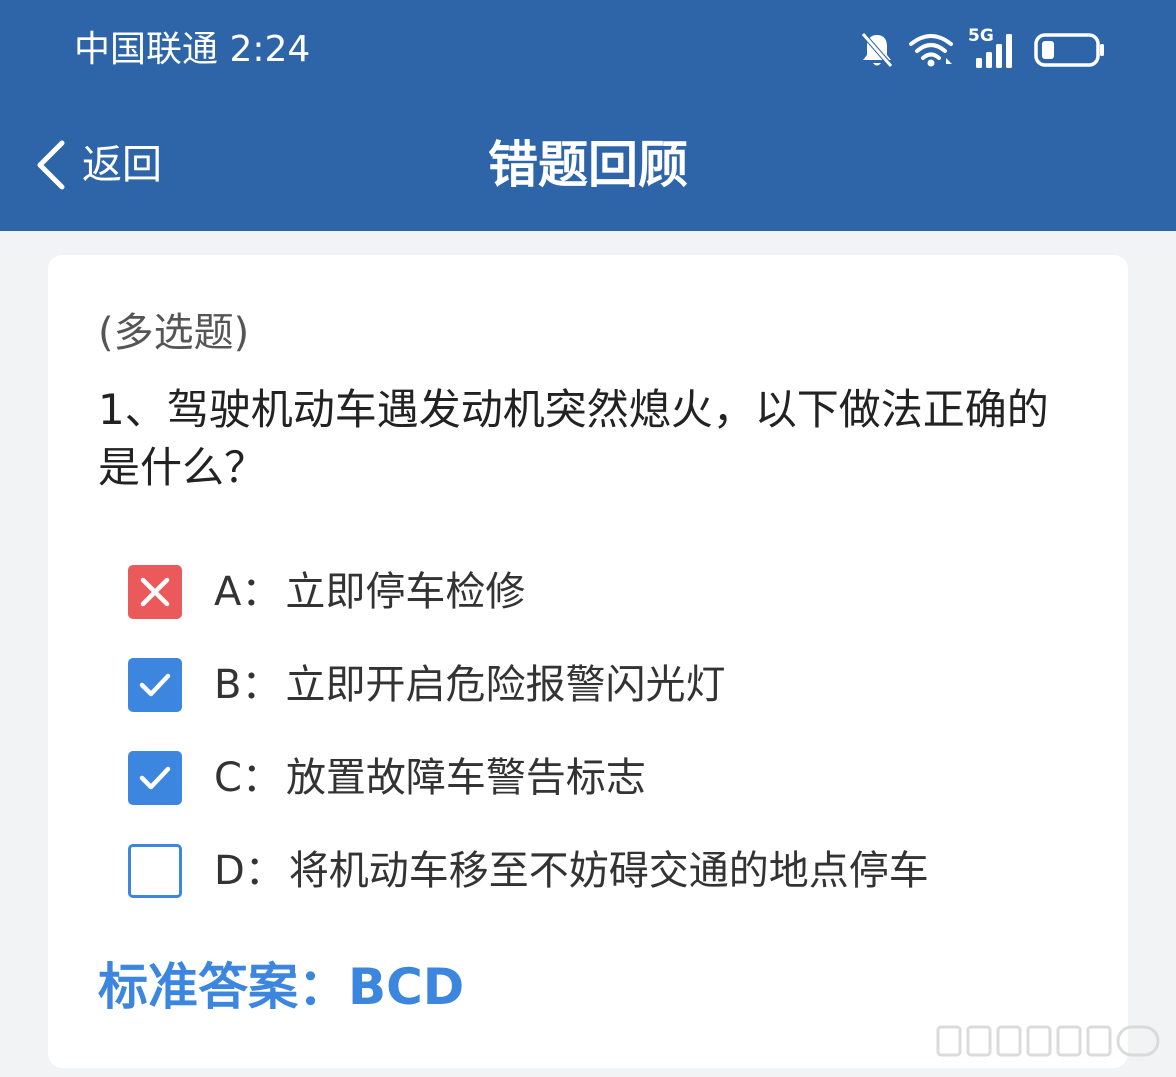  I want to click on option-d: D： 将机动车移至不妨碍交通的地点停车, so click(608, 870).